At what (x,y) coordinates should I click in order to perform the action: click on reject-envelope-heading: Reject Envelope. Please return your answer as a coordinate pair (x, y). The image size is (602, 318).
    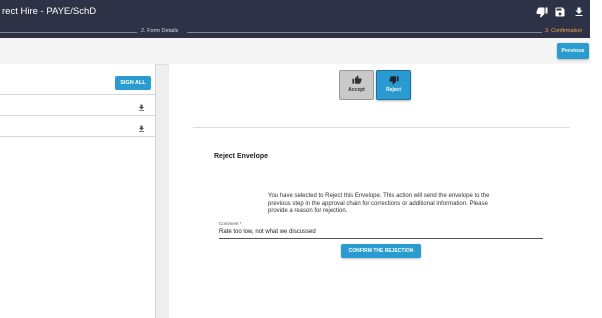
    Looking at the image, I should click on (241, 156).